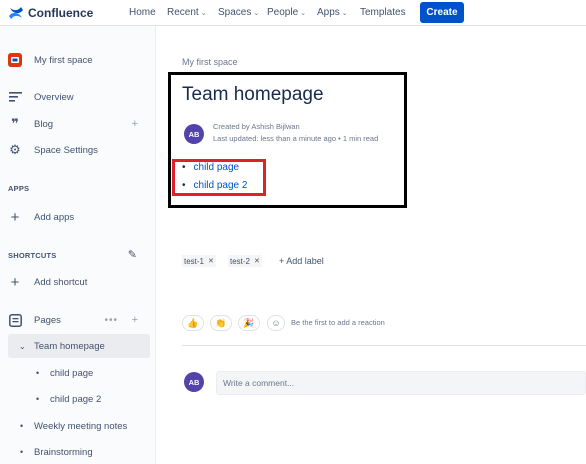 The height and width of the screenshot is (464, 586). What do you see at coordinates (15, 149) in the screenshot?
I see `gear-icon: ⚙` at bounding box center [15, 149].